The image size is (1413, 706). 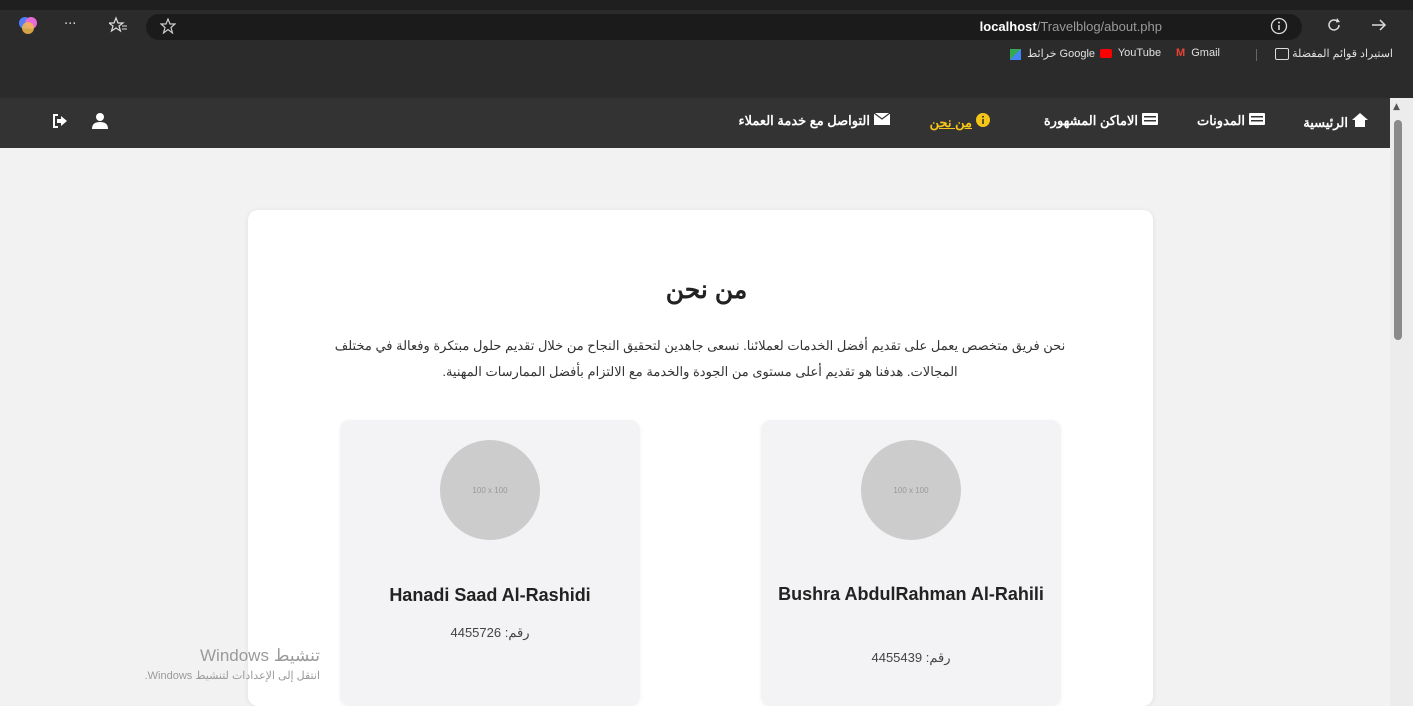 I want to click on favorite-star-icon, so click(x=168, y=27).